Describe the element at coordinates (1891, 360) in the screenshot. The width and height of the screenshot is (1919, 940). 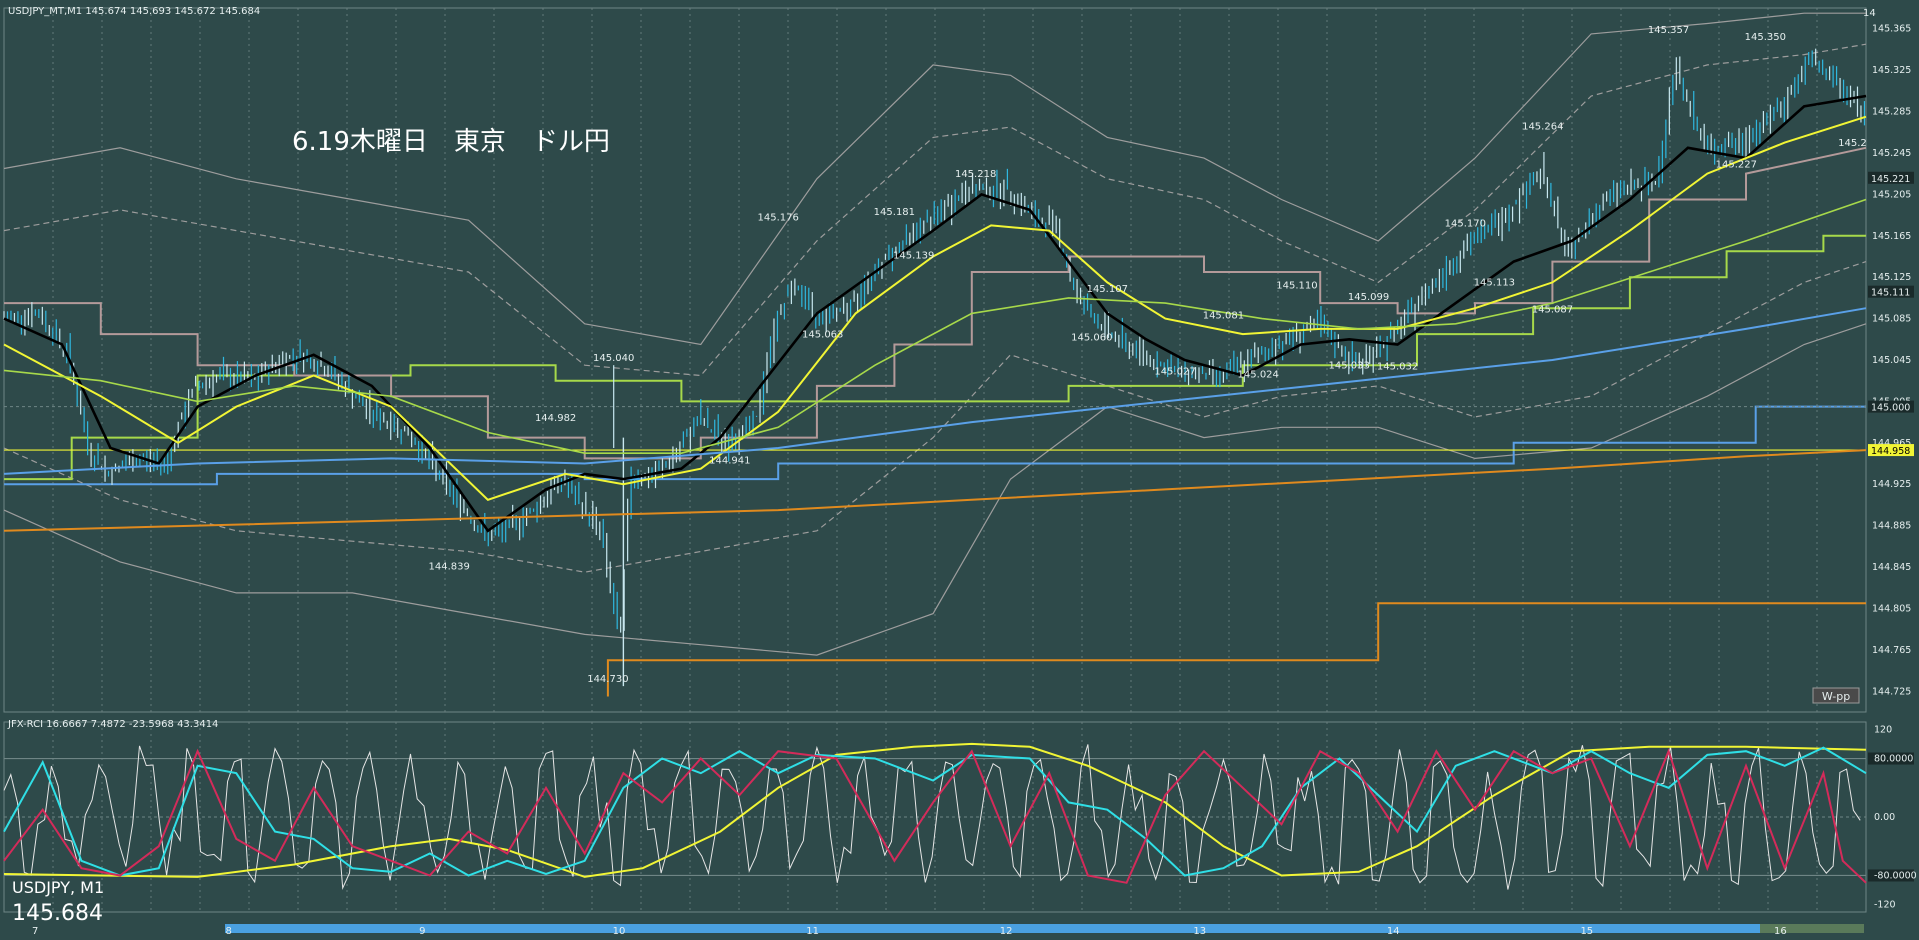
I see `price-axis-tick: 145.045` at that location.